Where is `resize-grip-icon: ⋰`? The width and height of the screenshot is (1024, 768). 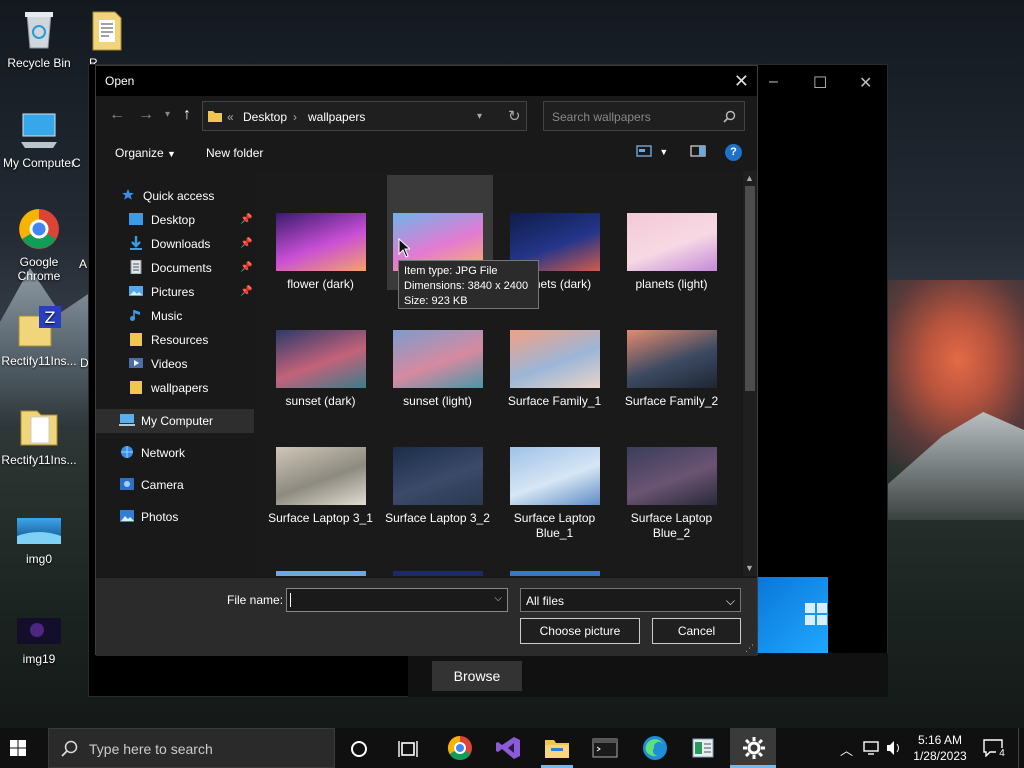
resize-grip-icon: ⋰ is located at coordinates (749, 648).